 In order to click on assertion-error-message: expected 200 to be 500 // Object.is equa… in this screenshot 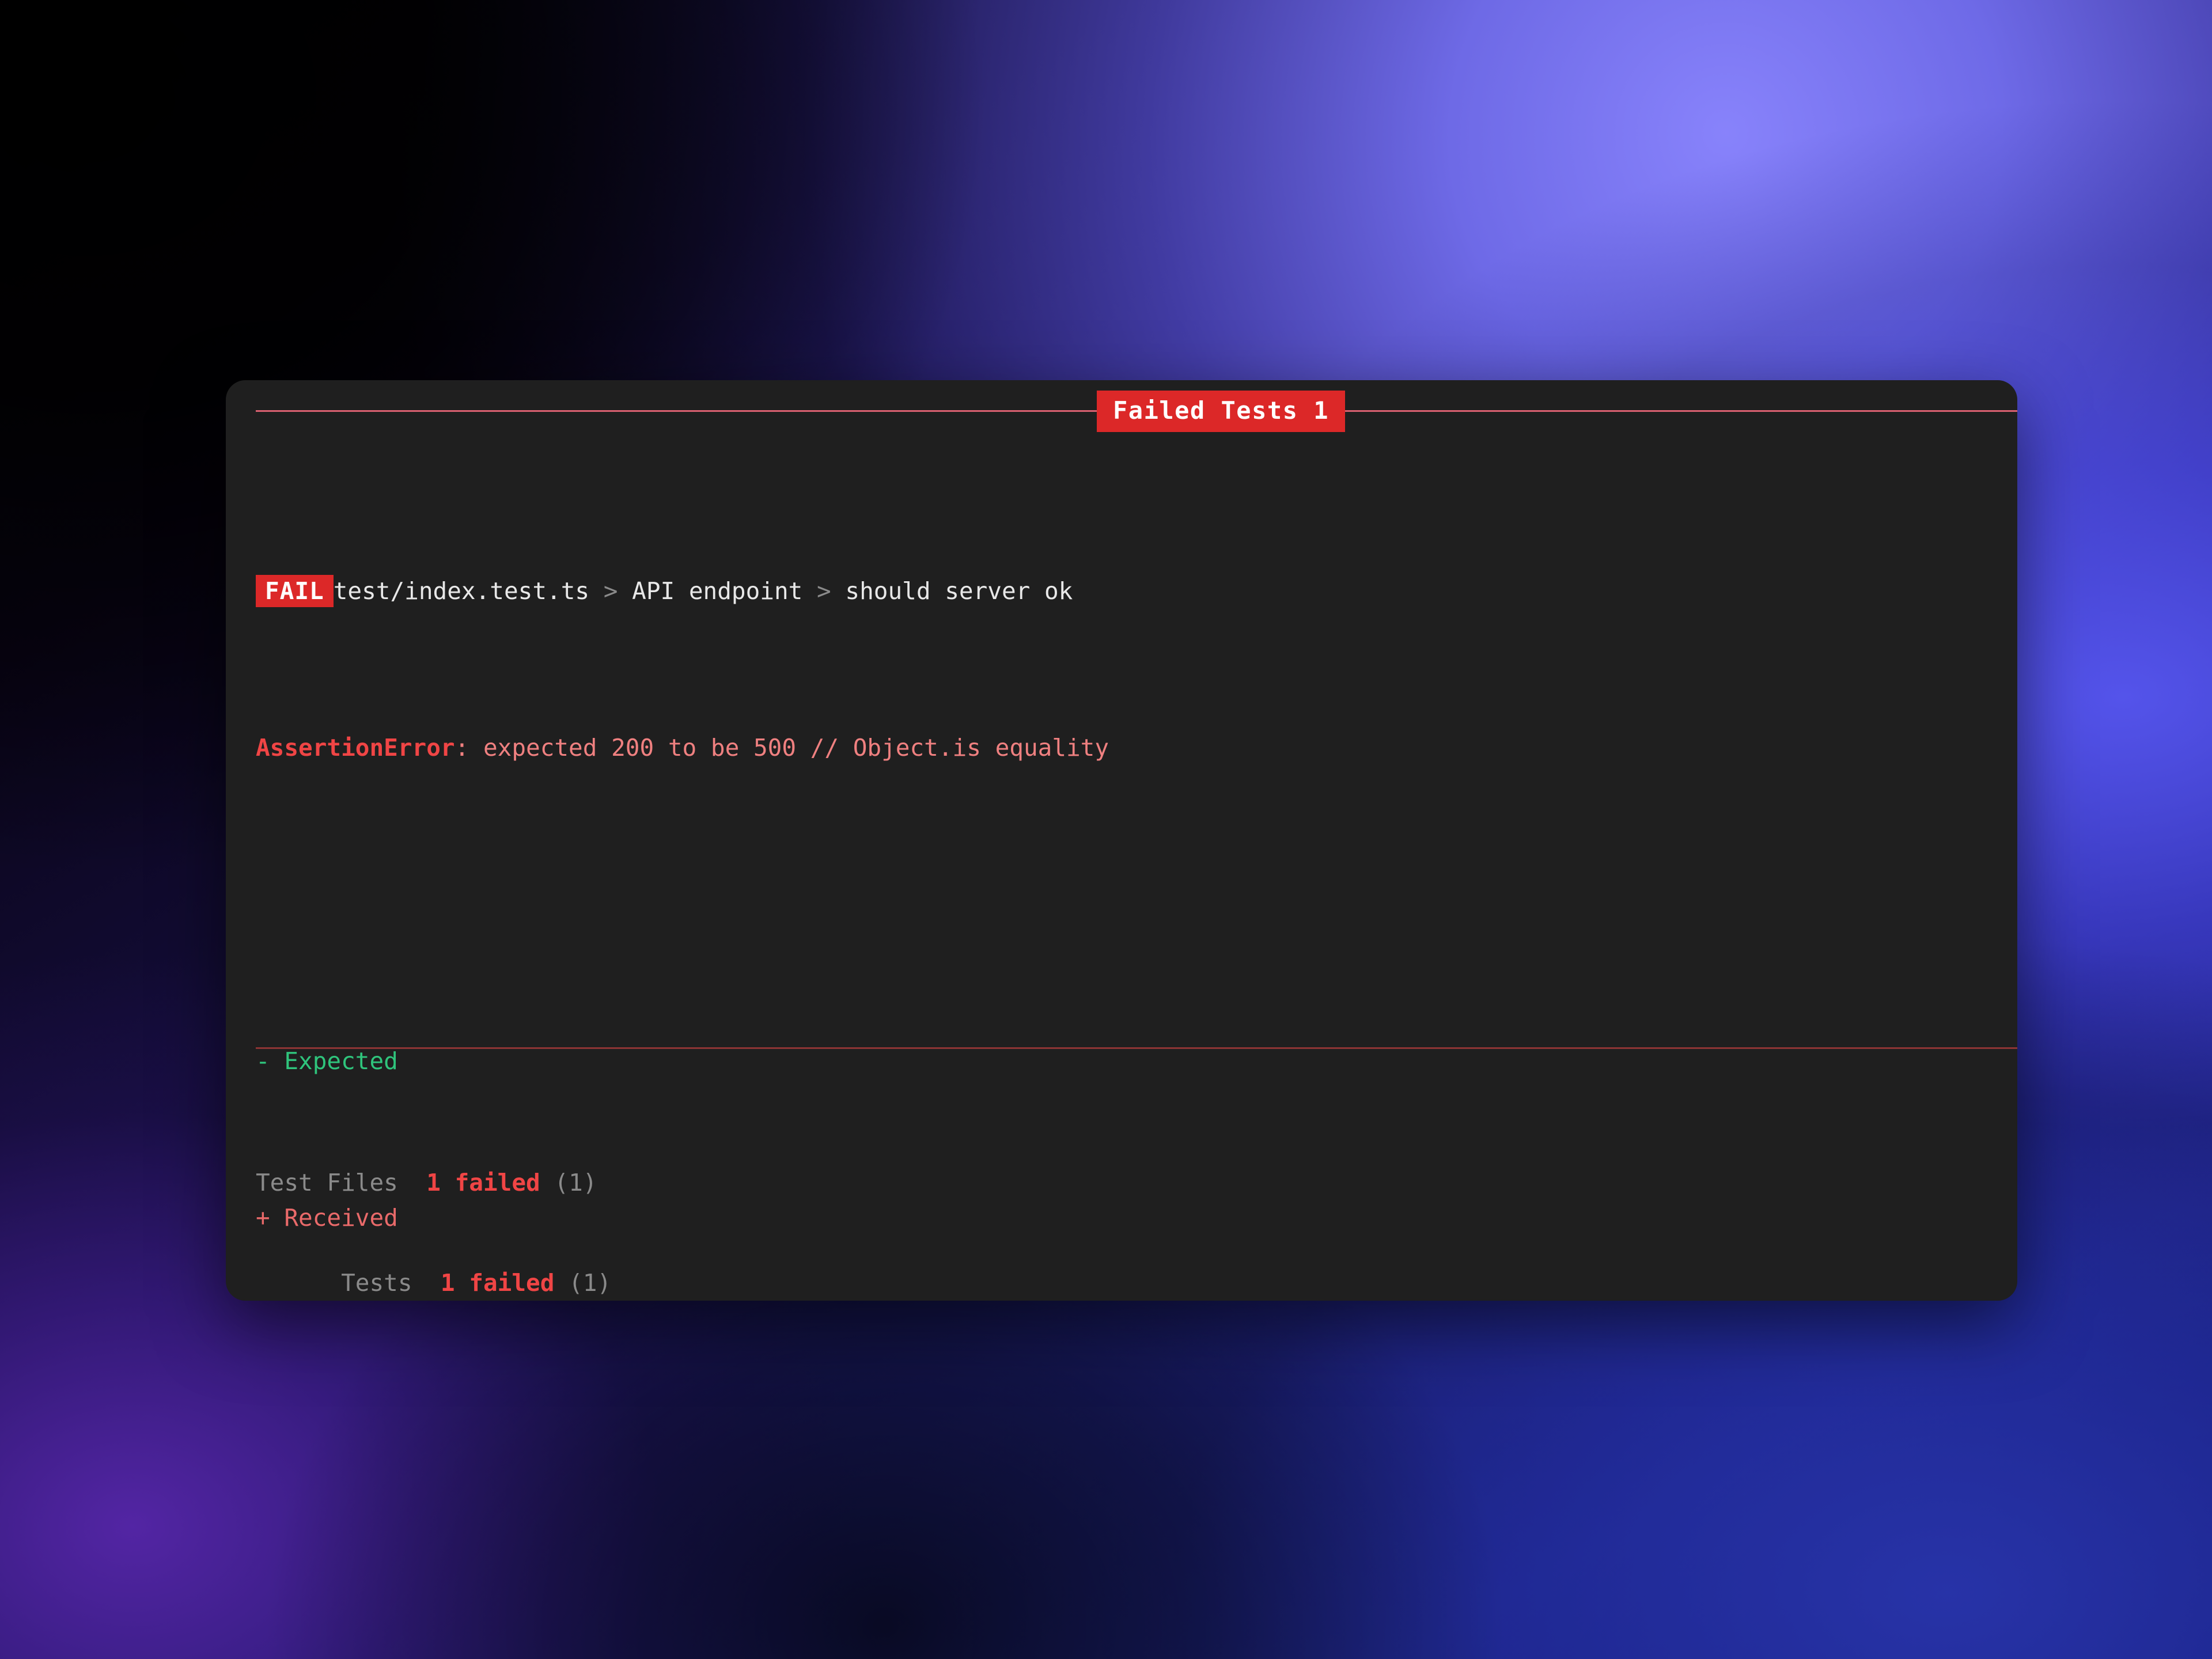, I will do `click(796, 748)`.